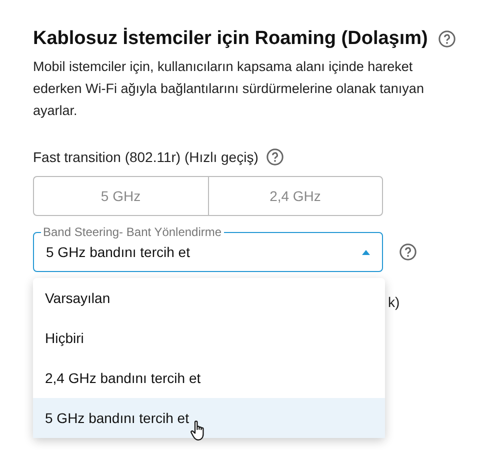 The height and width of the screenshot is (470, 500). Describe the element at coordinates (209, 418) in the screenshot. I see `menu-option: 5 GHz bandını tercih et` at that location.